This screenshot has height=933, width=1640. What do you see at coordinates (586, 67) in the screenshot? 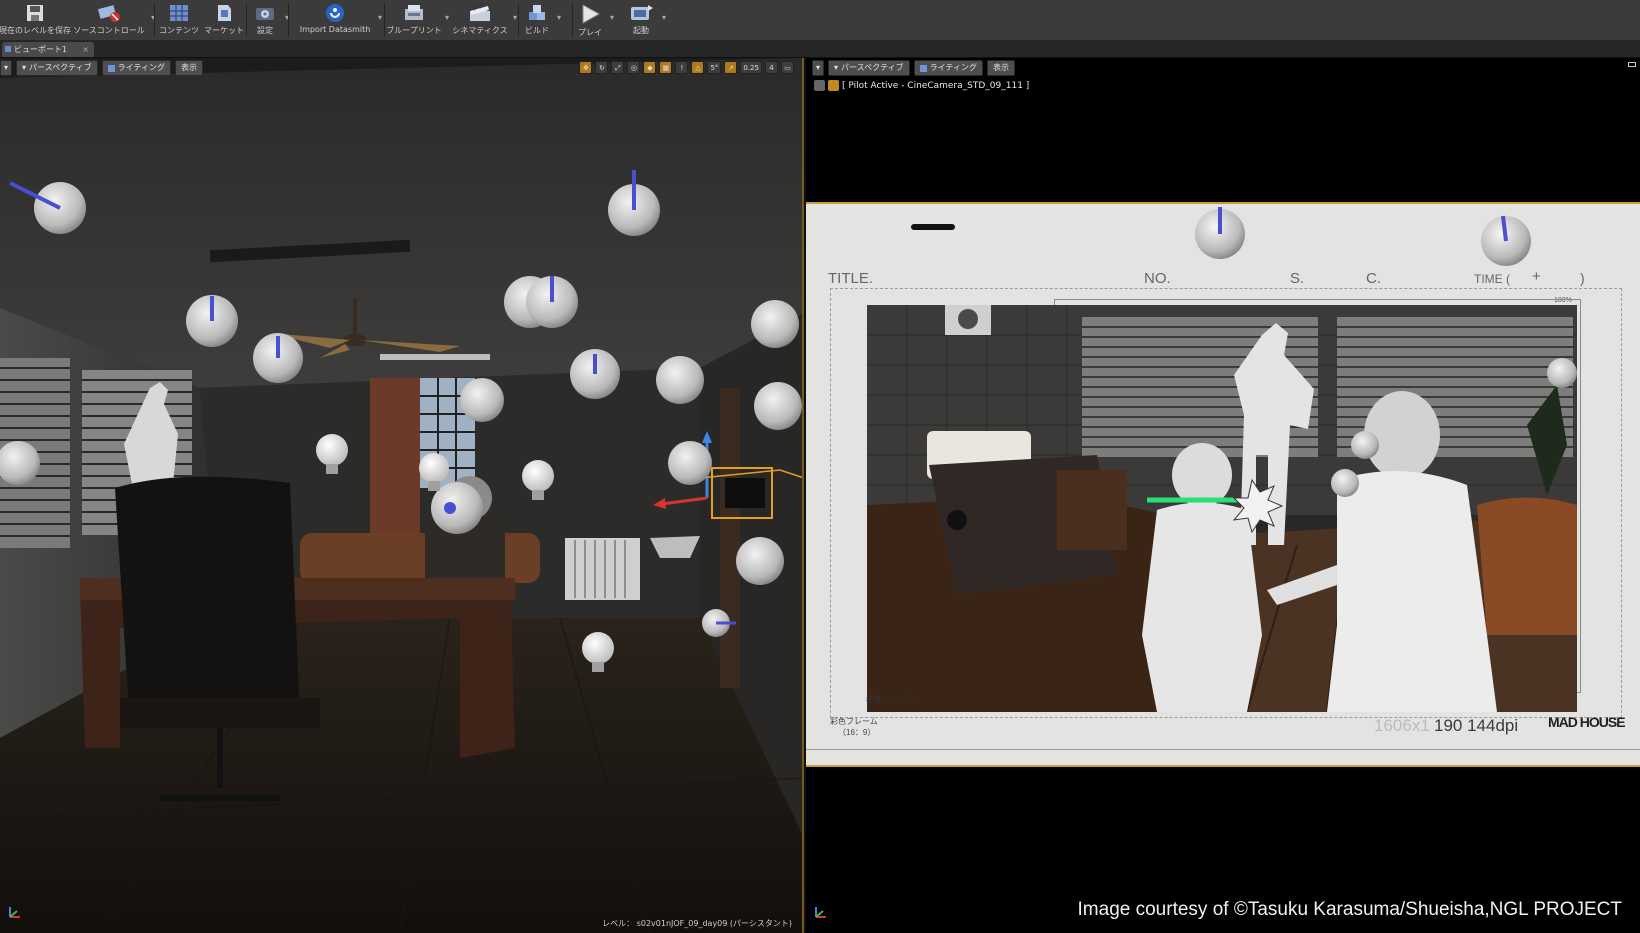
I see `translate-tool-icon: ✥` at bounding box center [586, 67].